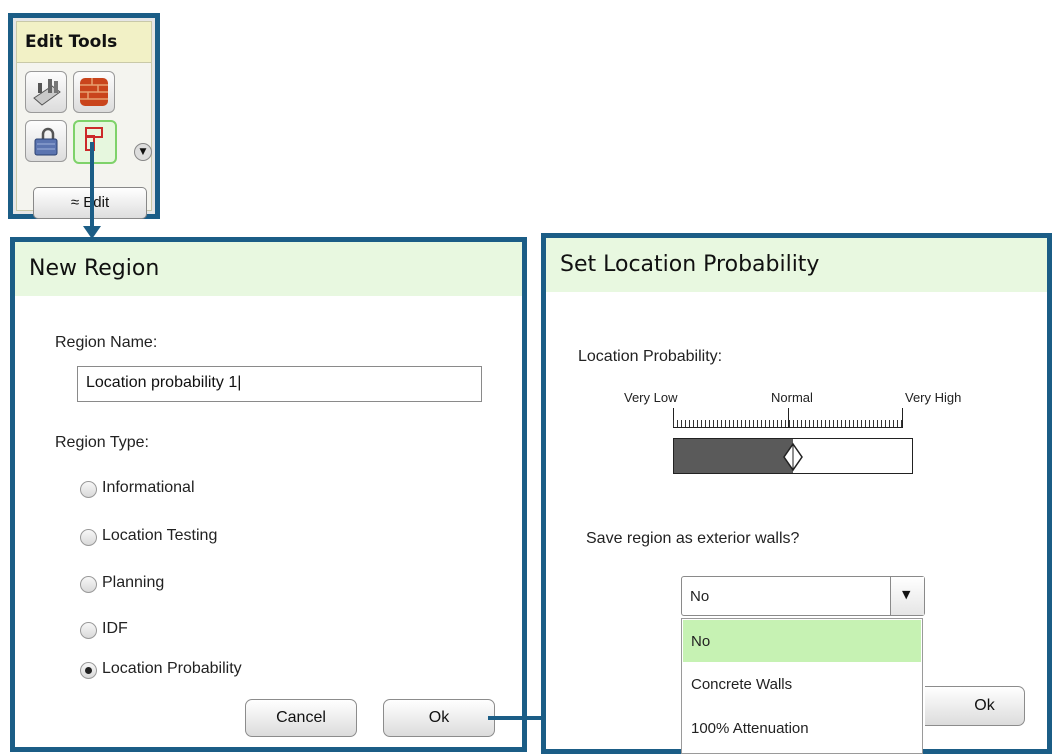 This screenshot has width=1052, height=754. What do you see at coordinates (803, 596) in the screenshot?
I see `exterior-walls-select: No ▼` at bounding box center [803, 596].